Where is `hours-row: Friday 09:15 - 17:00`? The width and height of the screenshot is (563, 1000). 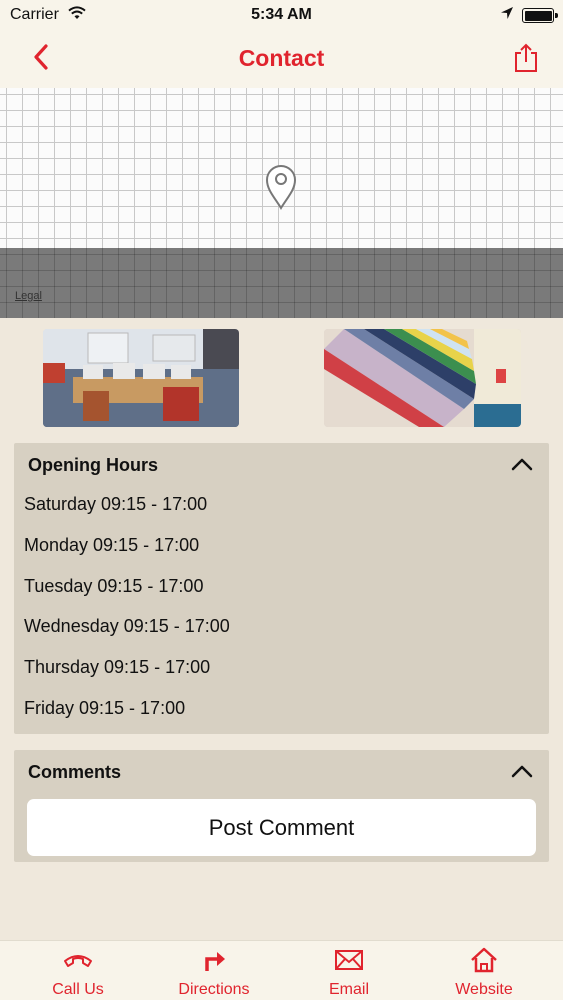 hours-row: Friday 09:15 - 17:00 is located at coordinates (105, 707).